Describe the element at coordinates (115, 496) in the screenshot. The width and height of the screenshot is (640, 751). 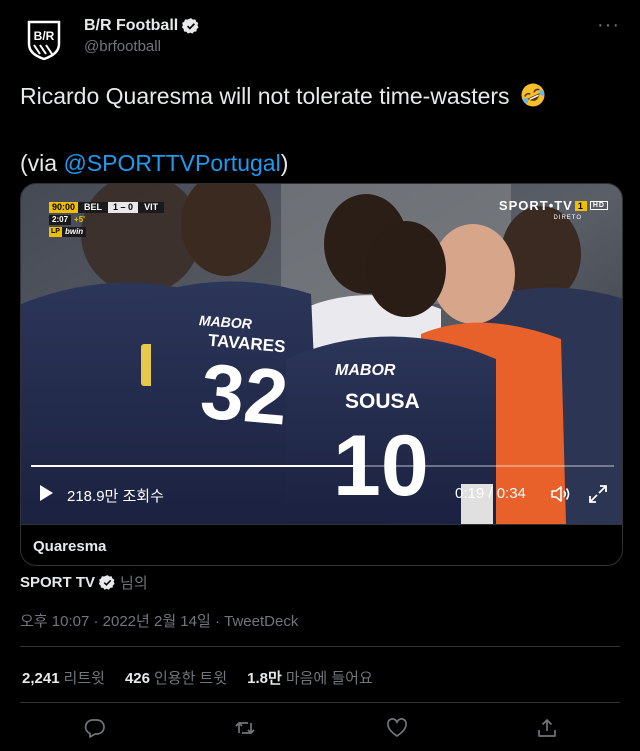
I see `view-count: 218.9만 조회수` at that location.